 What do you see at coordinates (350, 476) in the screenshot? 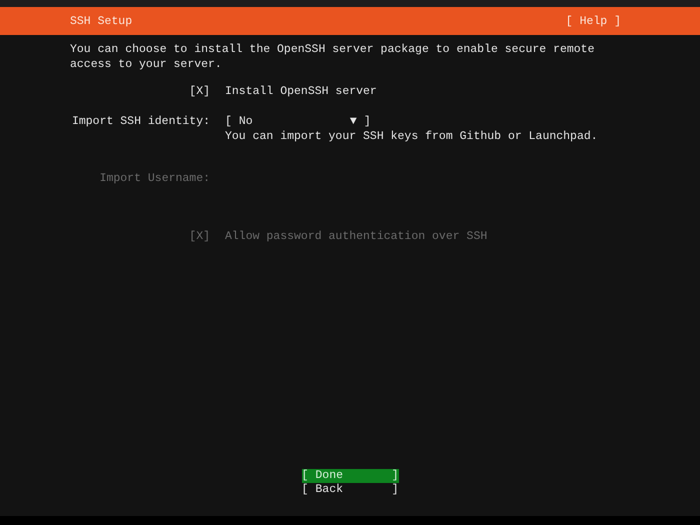
I see `done-button: [ Done ]` at bounding box center [350, 476].